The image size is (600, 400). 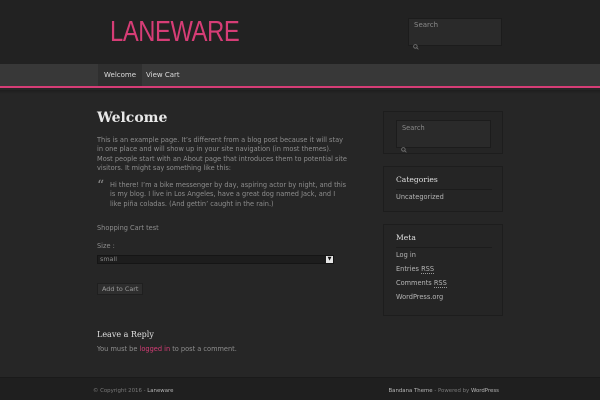 What do you see at coordinates (419, 297) in the screenshot?
I see `wordpress-org-link: WordPress.org` at bounding box center [419, 297].